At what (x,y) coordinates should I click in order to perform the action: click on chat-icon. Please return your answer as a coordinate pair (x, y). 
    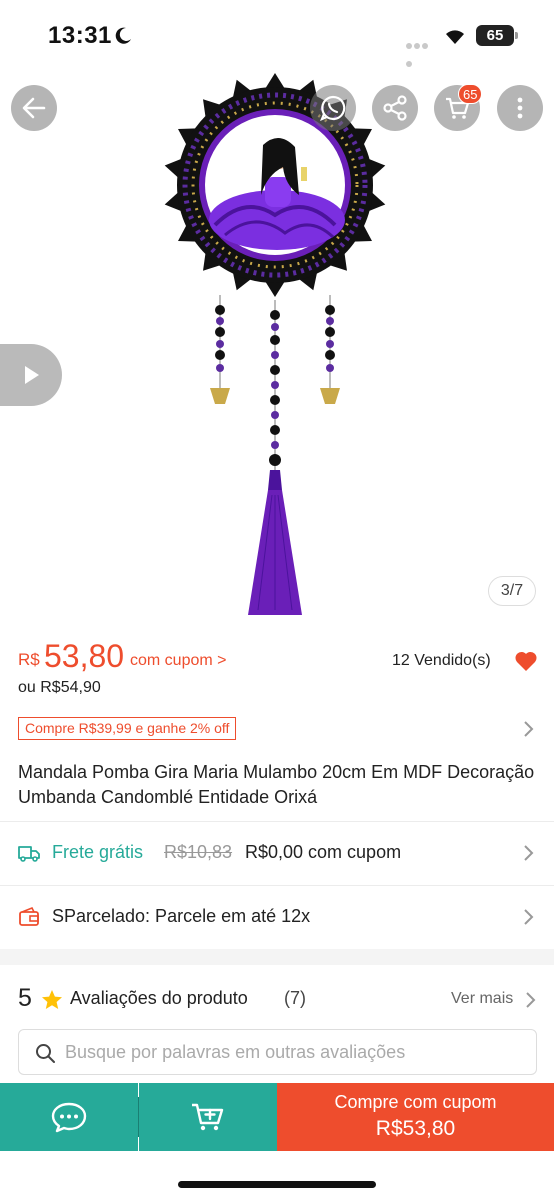
    Looking at the image, I should click on (69, 1117).